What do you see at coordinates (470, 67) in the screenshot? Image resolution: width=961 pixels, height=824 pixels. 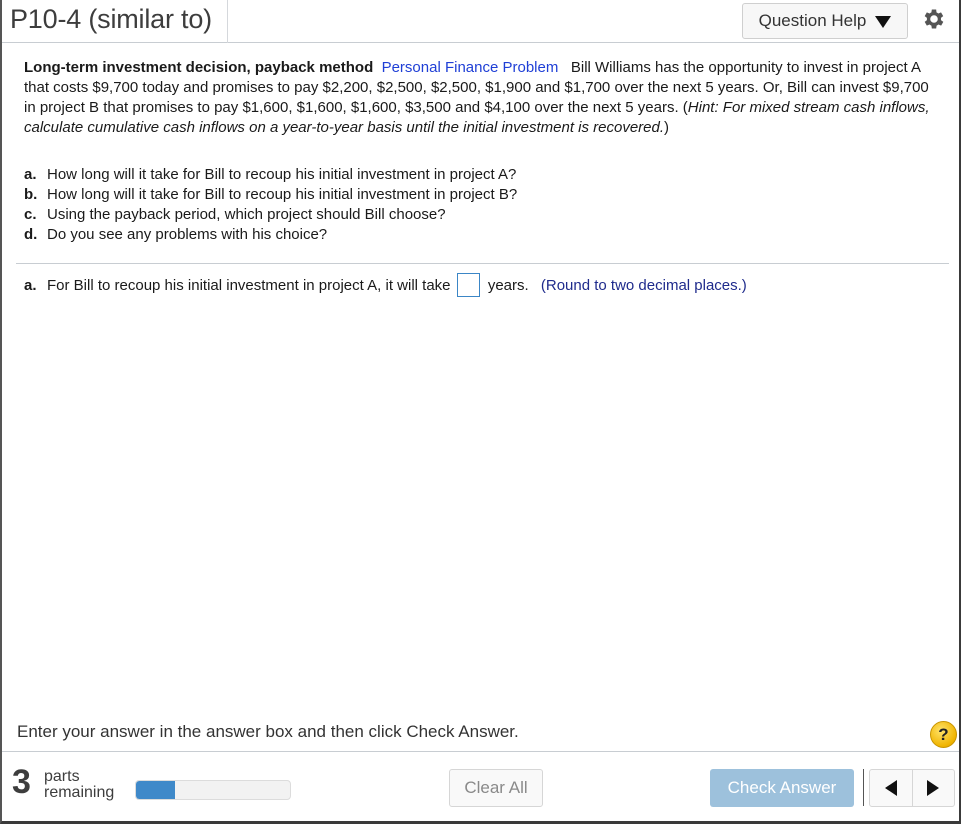 I see `problem-category: Personal Finance Problem` at bounding box center [470, 67].